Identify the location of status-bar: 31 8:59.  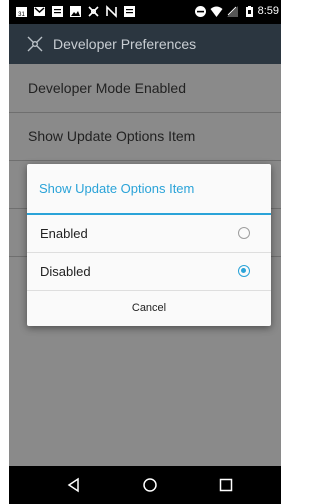
(145, 12).